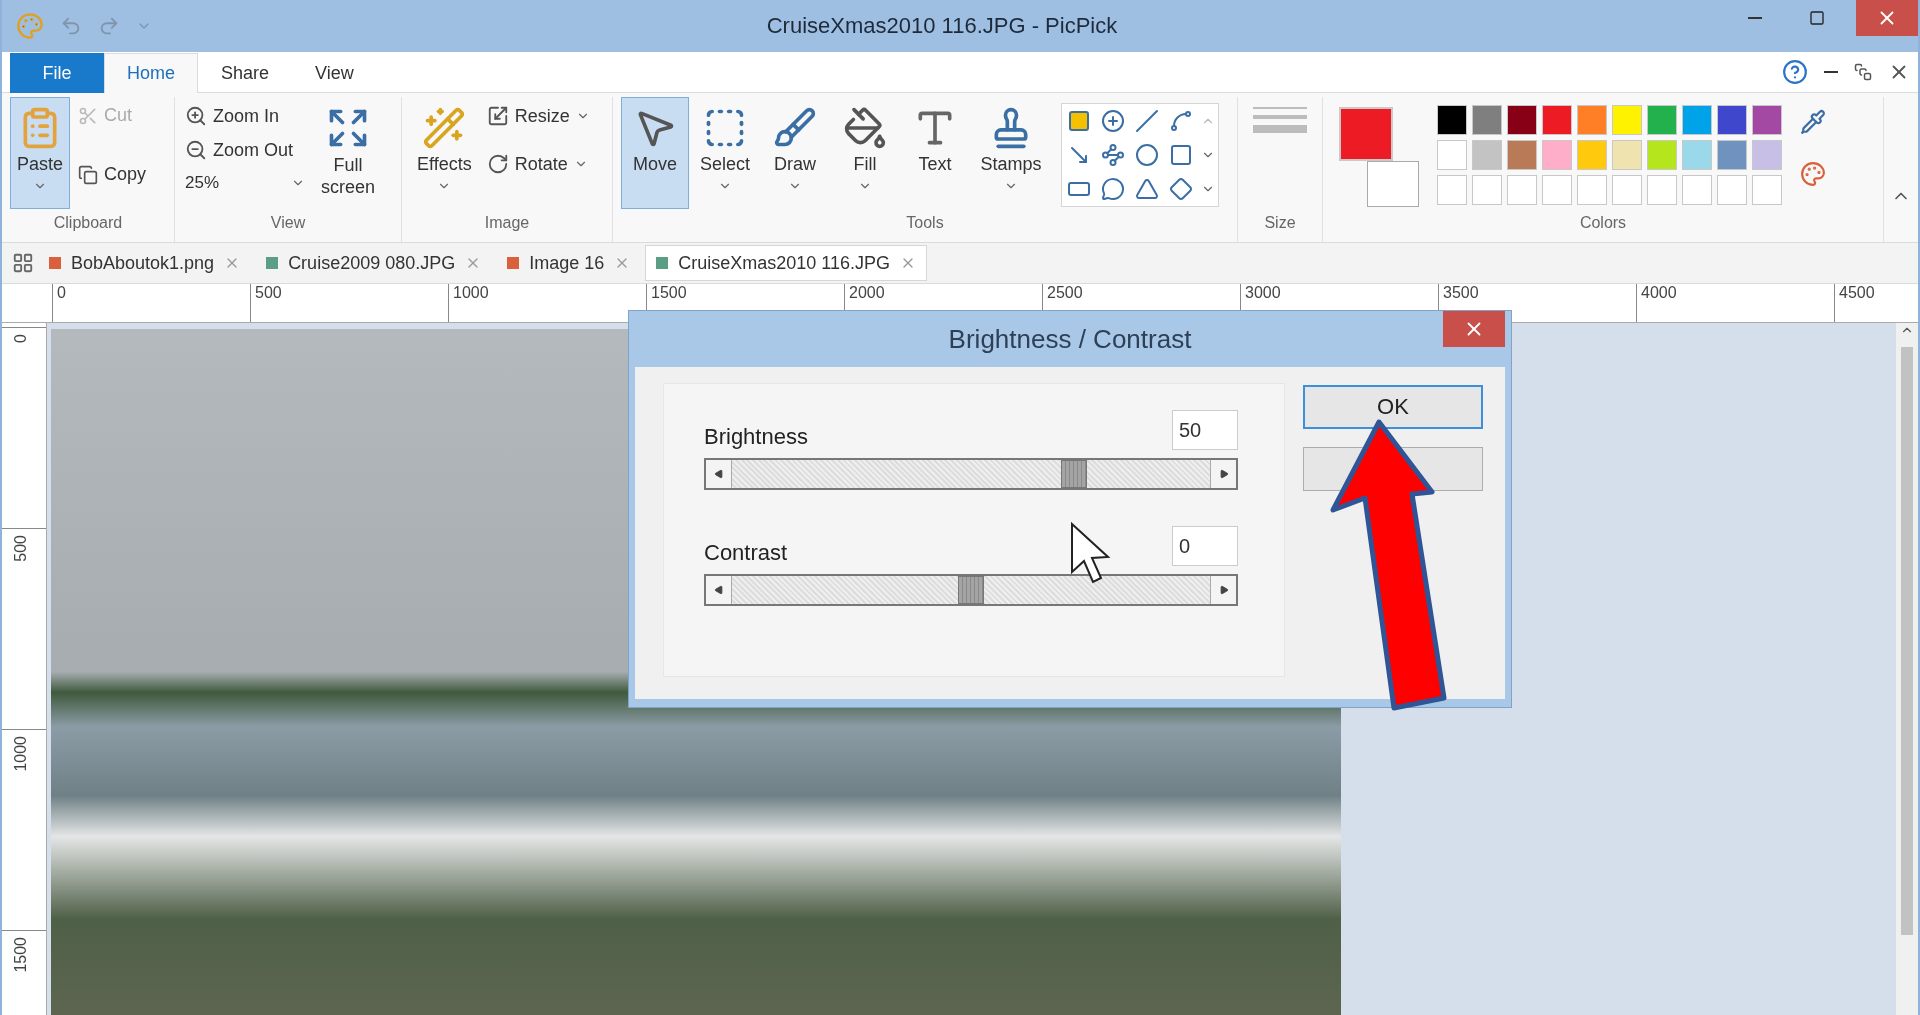  Describe the element at coordinates (538, 164) in the screenshot. I see `rotate-button: Rotate` at that location.